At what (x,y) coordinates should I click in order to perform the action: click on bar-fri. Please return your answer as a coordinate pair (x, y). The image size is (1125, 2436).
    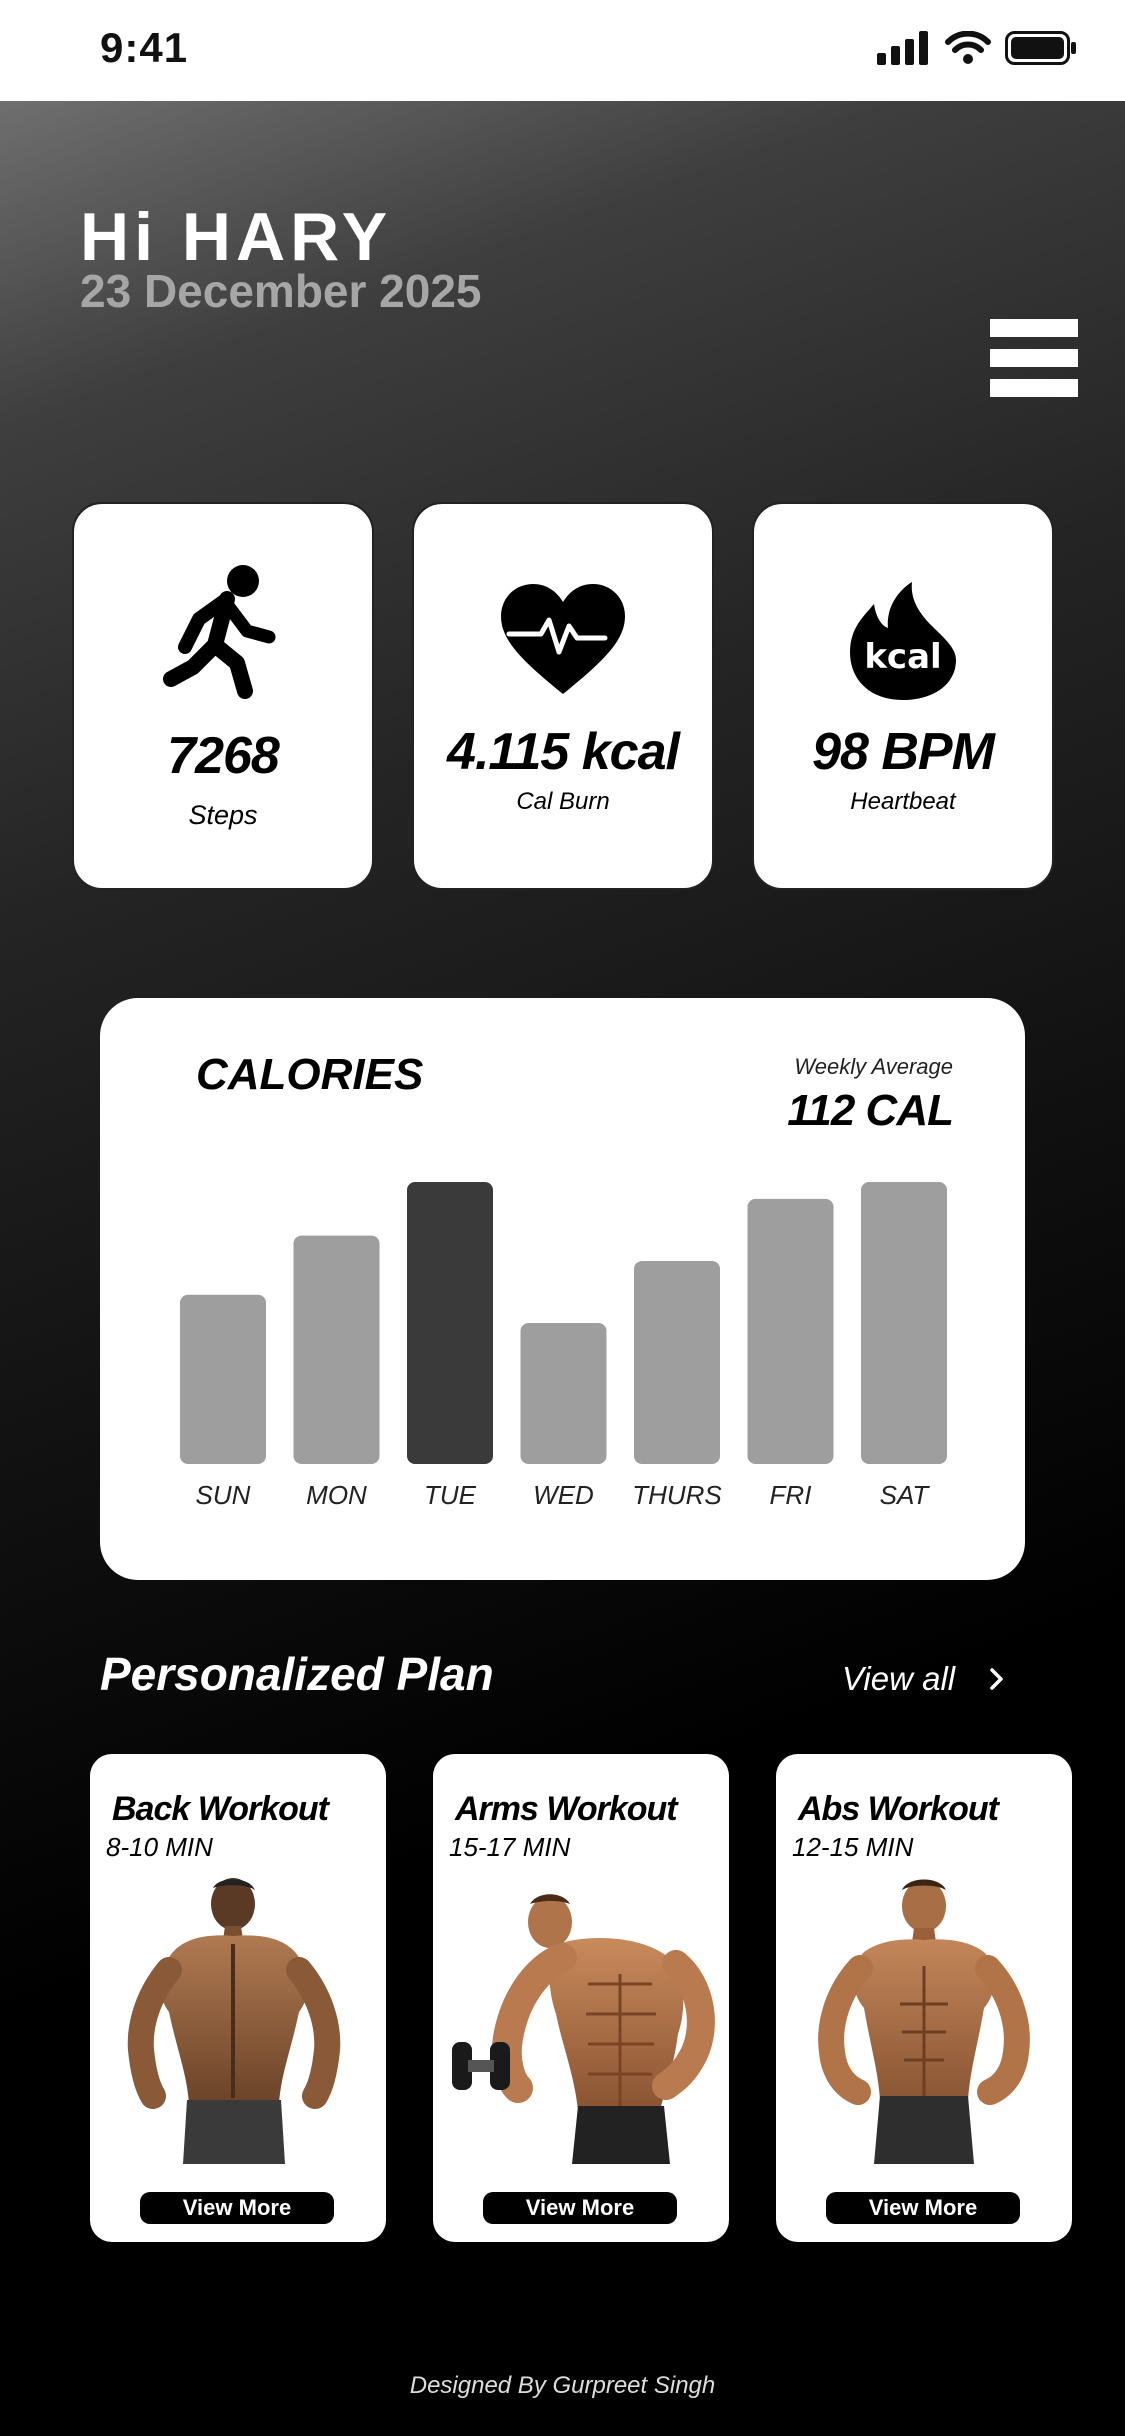
    Looking at the image, I should click on (790, 1331).